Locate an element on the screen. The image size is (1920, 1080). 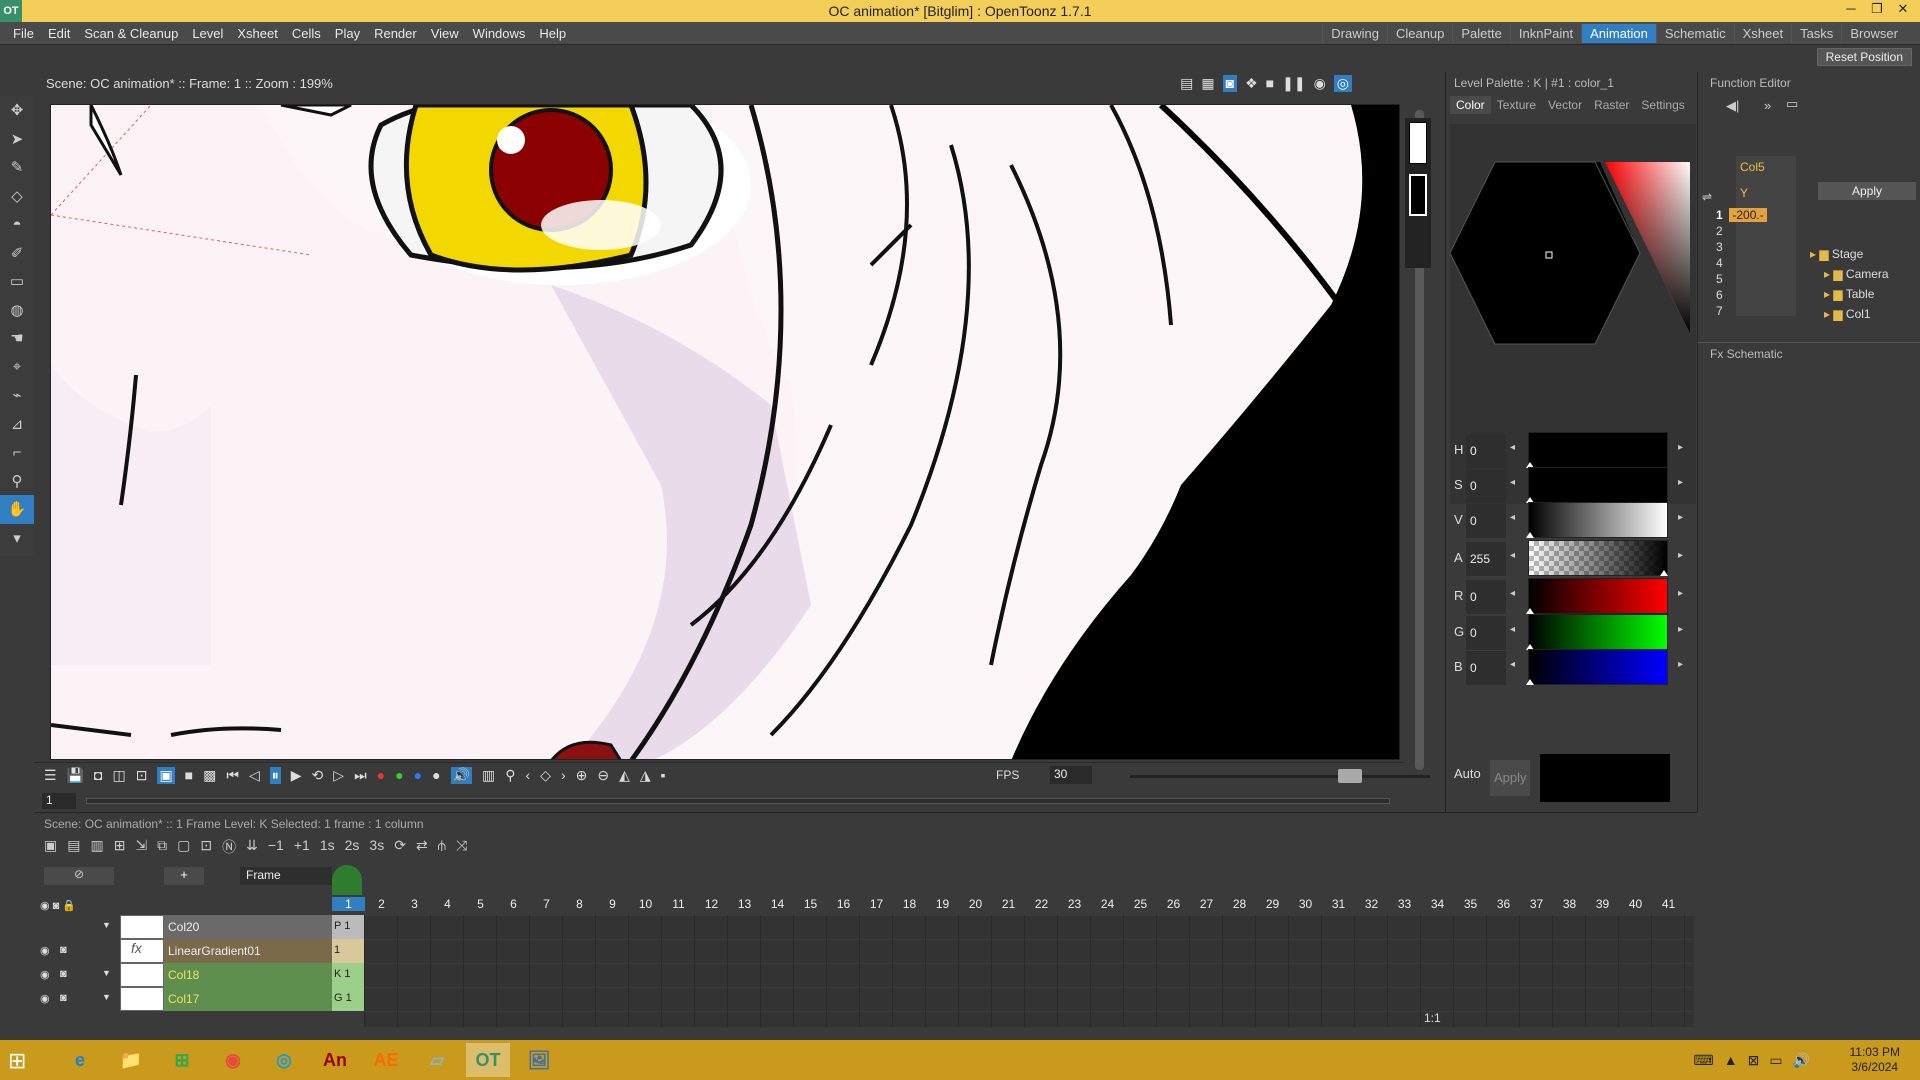
swap-icon: ⇄ is located at coordinates (422, 847).